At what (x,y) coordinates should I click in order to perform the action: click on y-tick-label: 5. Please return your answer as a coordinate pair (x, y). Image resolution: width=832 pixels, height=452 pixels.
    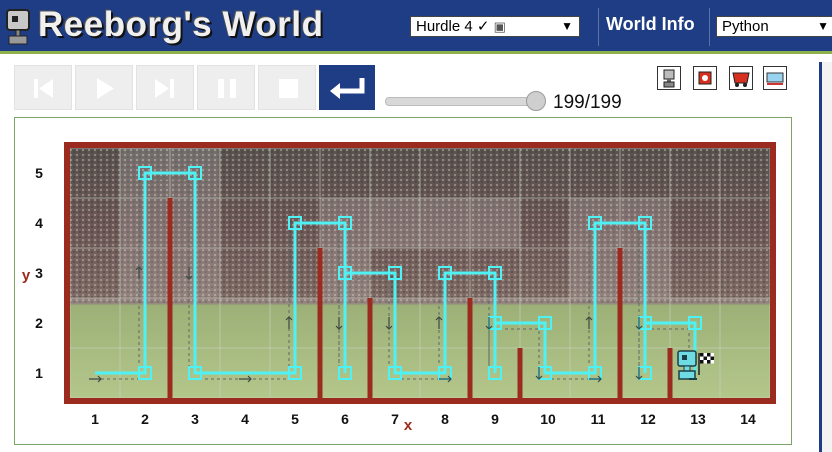
    Looking at the image, I should click on (39, 173).